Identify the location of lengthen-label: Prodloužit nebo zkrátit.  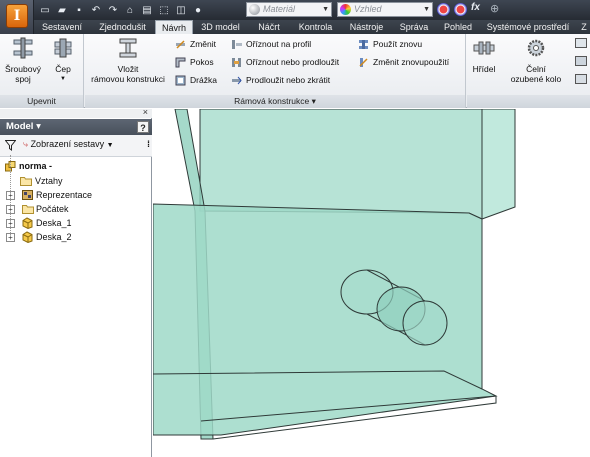
(288, 80).